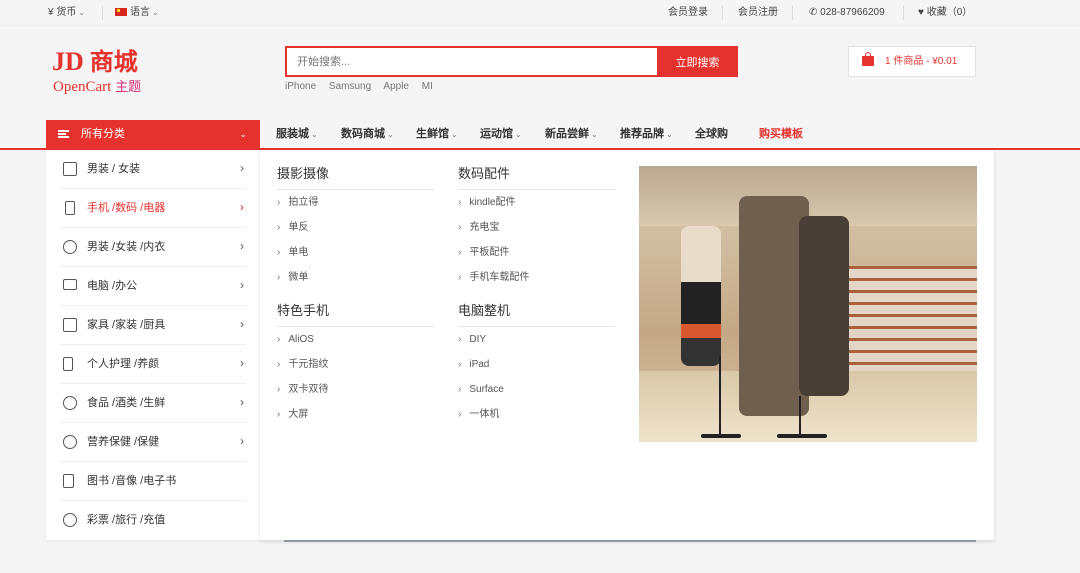 The height and width of the screenshot is (573, 1080). Describe the element at coordinates (292, 228) in the screenshot. I see `mega-link: 单反` at that location.